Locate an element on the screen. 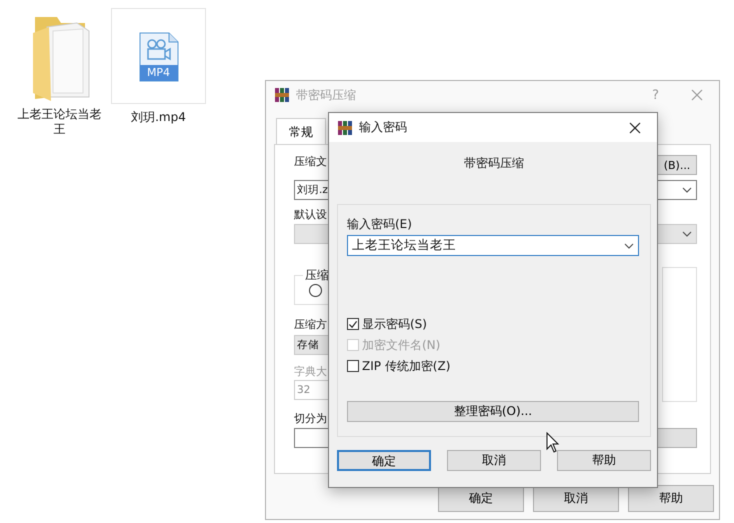  password-label: 输入密码(E) is located at coordinates (380, 224).